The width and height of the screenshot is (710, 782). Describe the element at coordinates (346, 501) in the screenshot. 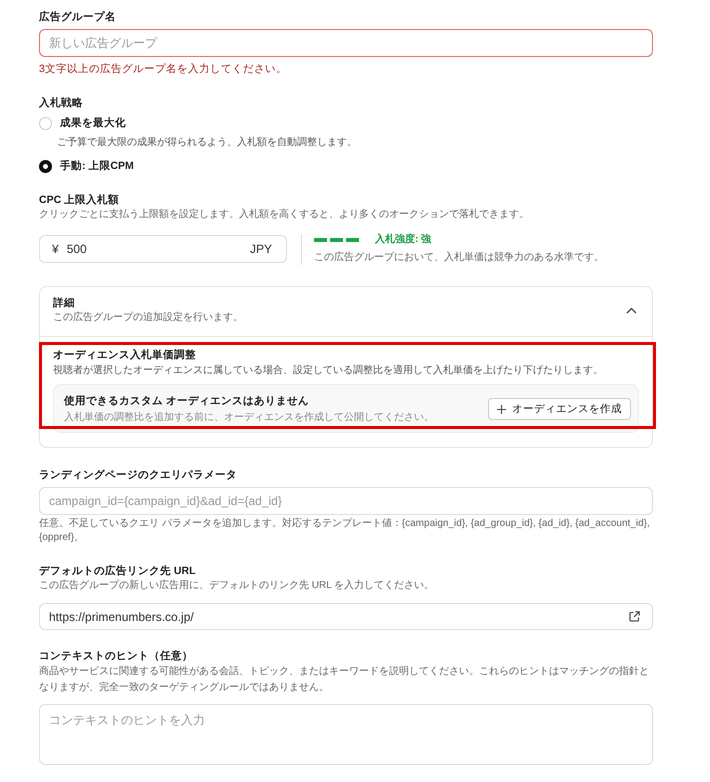

I see `query-params-field: campaign_id={campaign_id}&ad_id={ad_id}` at that location.